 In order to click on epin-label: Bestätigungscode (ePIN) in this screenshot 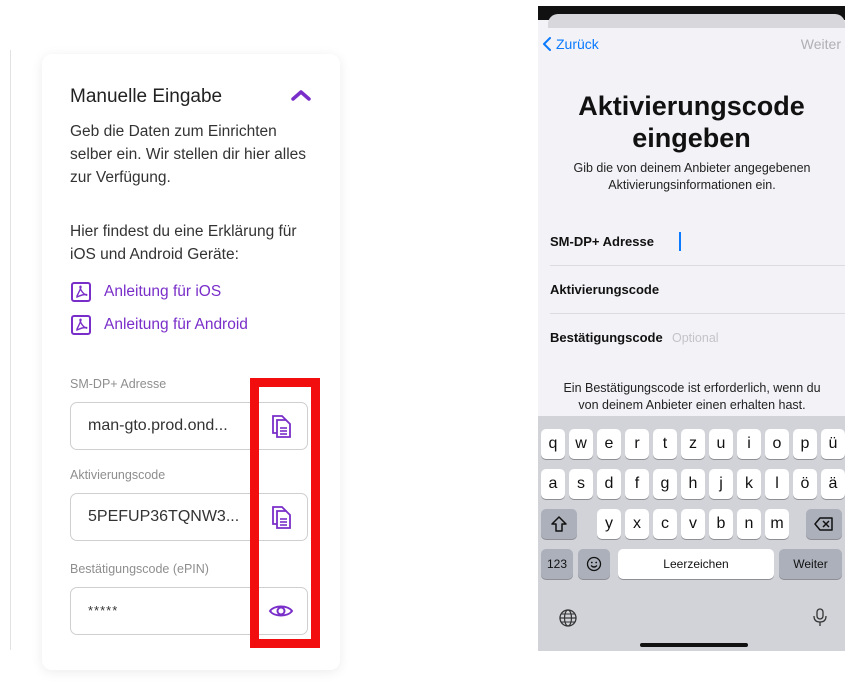, I will do `click(139, 569)`.